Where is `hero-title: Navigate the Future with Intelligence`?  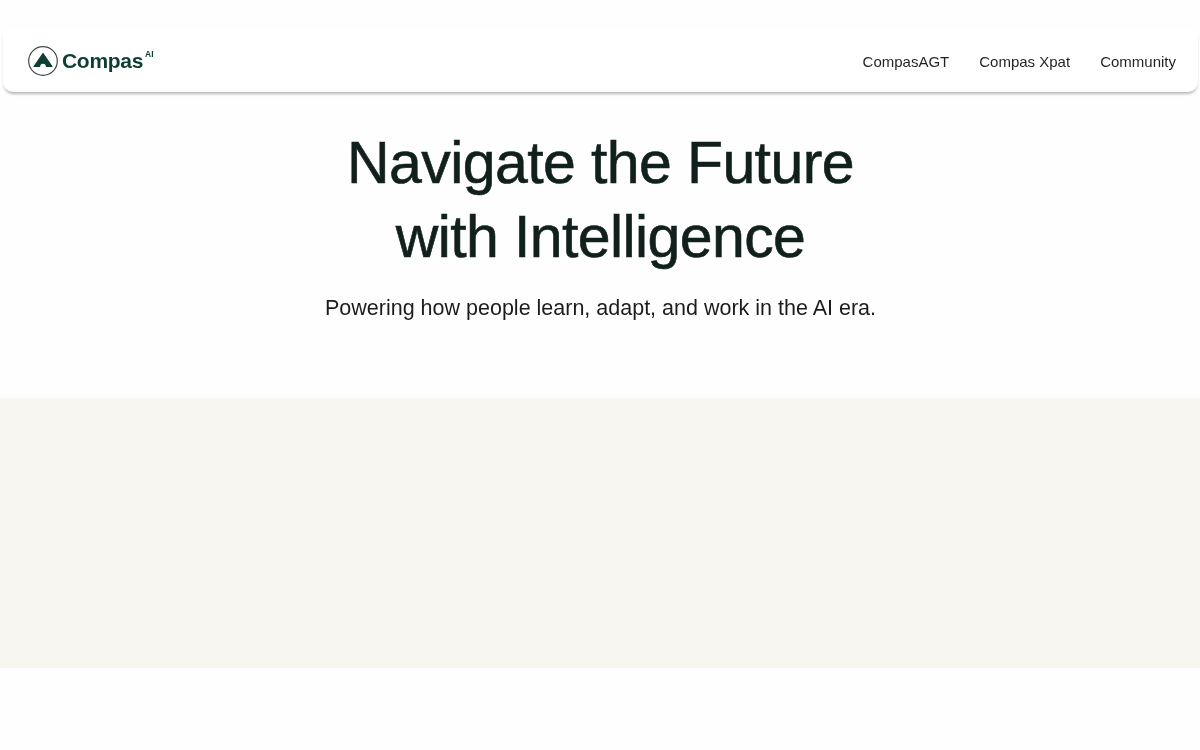
hero-title: Navigate the Future with Intelligence is located at coordinates (600, 200).